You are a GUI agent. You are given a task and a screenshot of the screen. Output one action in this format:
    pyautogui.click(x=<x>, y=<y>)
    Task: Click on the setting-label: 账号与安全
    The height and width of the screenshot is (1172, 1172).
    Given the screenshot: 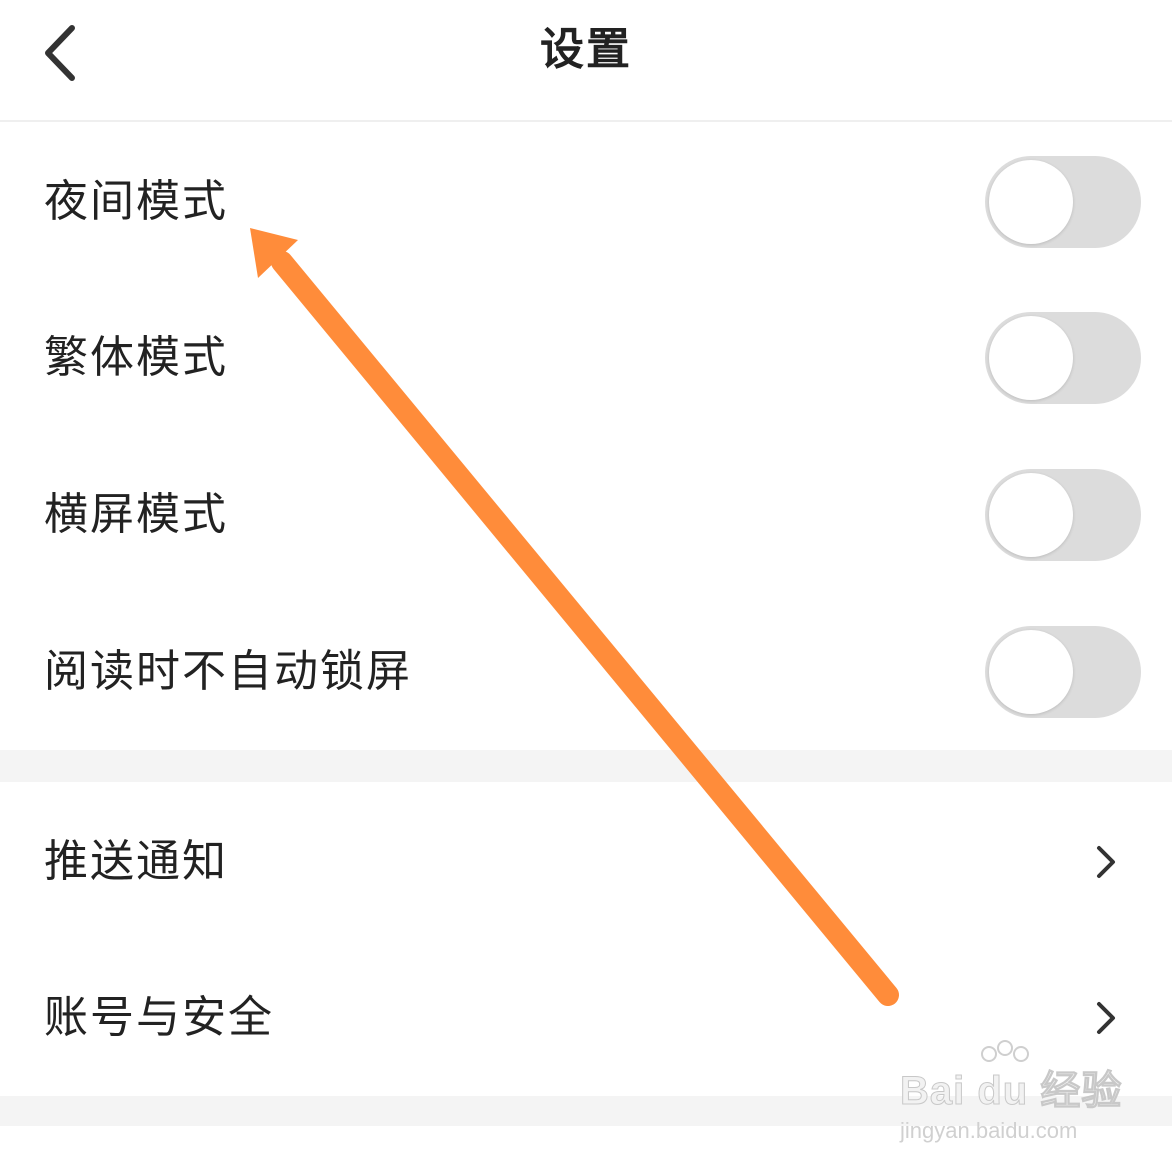 What is the action you would take?
    pyautogui.click(x=159, y=1017)
    